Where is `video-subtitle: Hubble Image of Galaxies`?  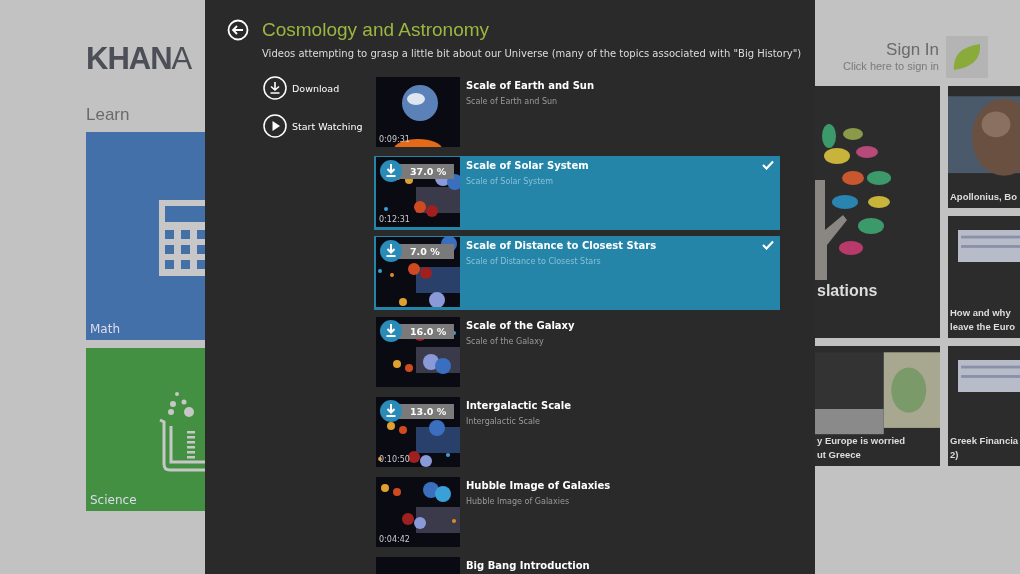
video-subtitle: Hubble Image of Galaxies is located at coordinates (518, 501).